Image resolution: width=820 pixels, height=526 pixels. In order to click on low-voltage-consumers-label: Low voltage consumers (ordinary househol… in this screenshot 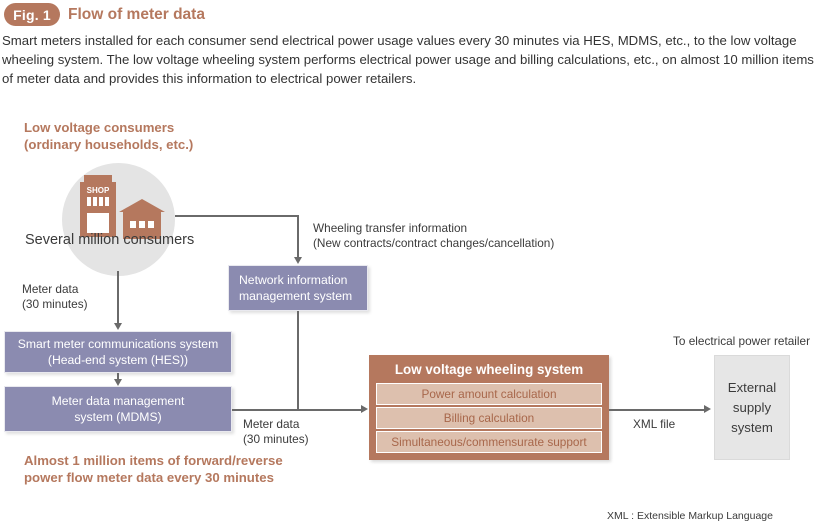, I will do `click(109, 136)`.